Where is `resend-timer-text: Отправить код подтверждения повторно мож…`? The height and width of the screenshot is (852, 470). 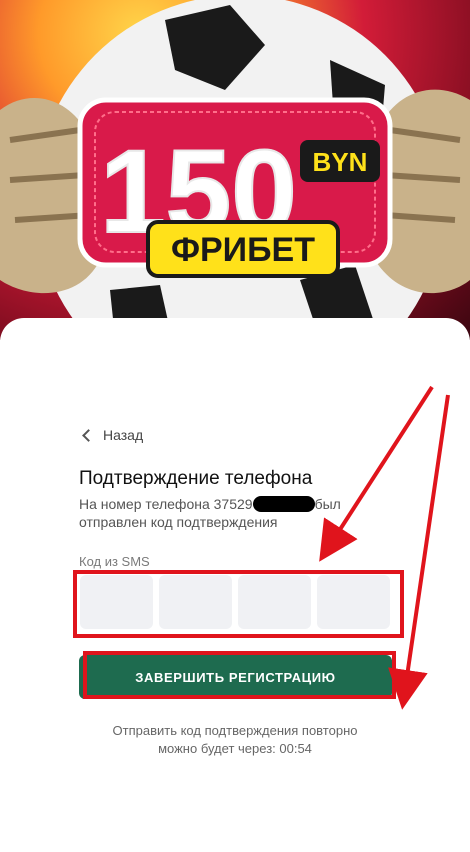
resend-timer-text: Отправить код подтверждения повторно мож… is located at coordinates (235, 740).